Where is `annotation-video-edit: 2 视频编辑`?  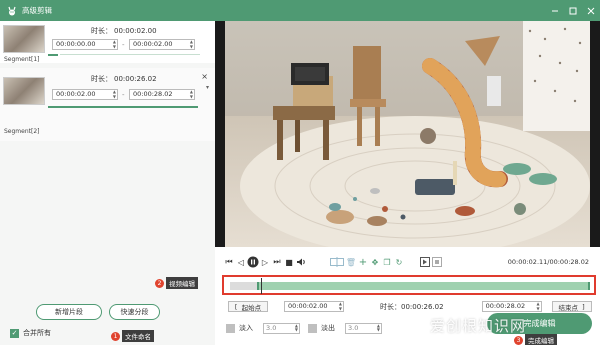 annotation-video-edit: 2 视频编辑 is located at coordinates (176, 283).